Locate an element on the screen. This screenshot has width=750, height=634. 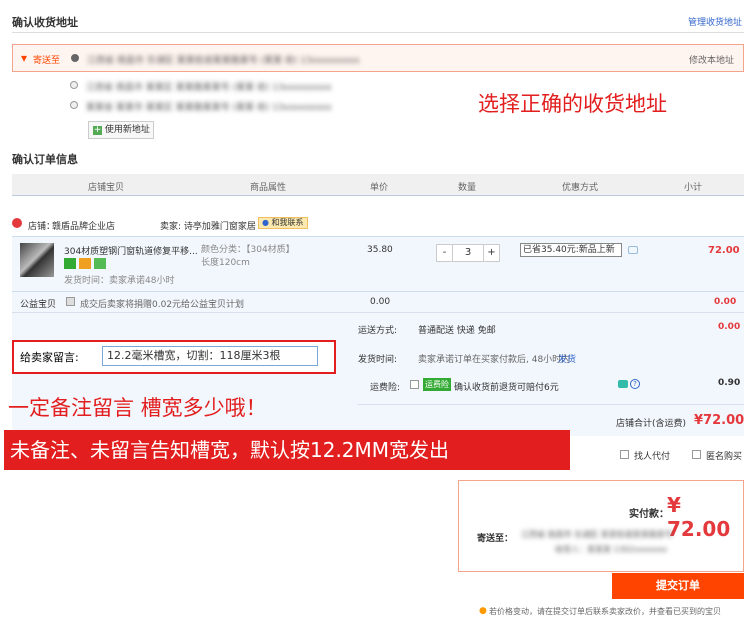
col-discount: 优惠方式 is located at coordinates (580, 188).